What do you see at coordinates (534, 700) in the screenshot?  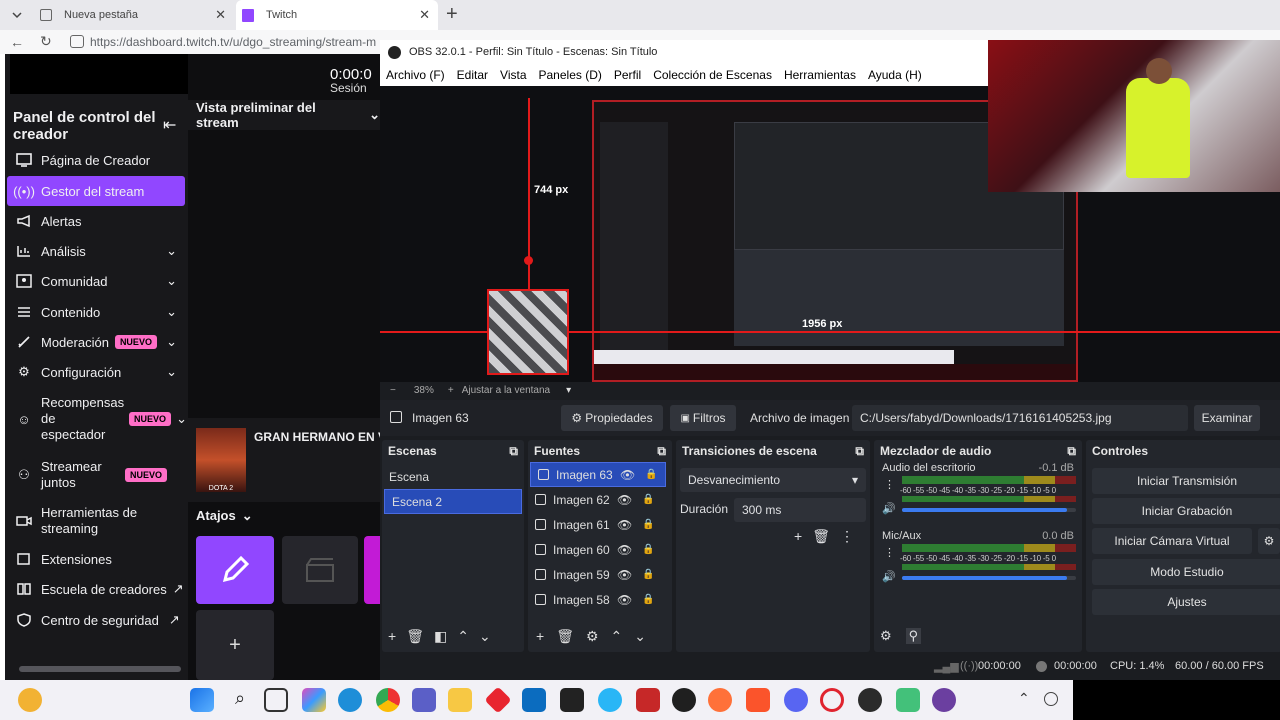 I see `store-icon` at bounding box center [534, 700].